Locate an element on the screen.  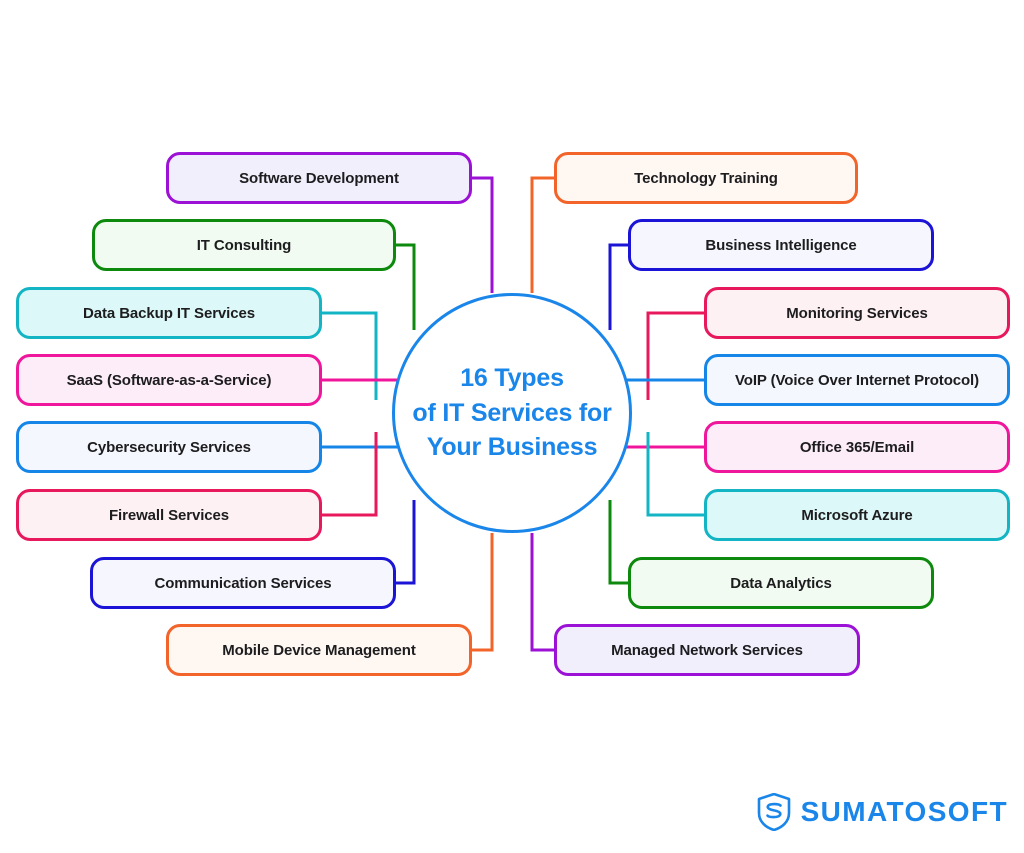
service-node-label: Firewall Services is located at coordinates (169, 515).